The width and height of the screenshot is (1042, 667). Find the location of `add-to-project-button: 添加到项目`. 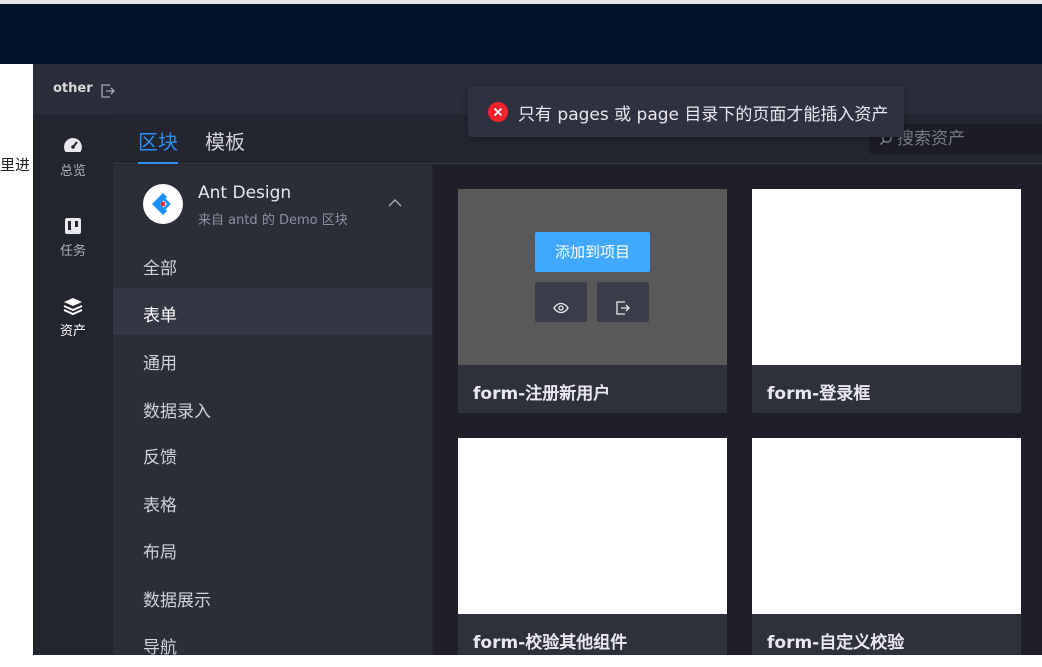

add-to-project-button: 添加到项目 is located at coordinates (592, 252).